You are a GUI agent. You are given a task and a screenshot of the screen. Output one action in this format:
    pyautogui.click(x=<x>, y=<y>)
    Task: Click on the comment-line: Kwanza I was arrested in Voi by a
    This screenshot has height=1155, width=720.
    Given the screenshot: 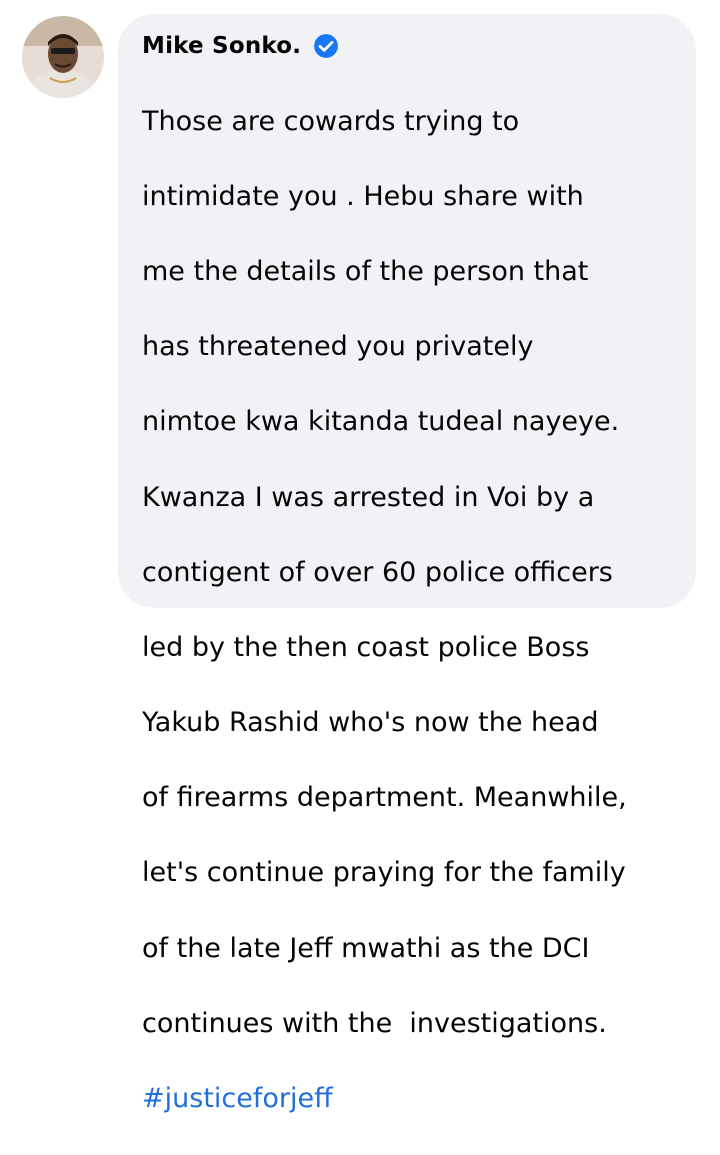 What is the action you would take?
    pyautogui.click(x=368, y=497)
    